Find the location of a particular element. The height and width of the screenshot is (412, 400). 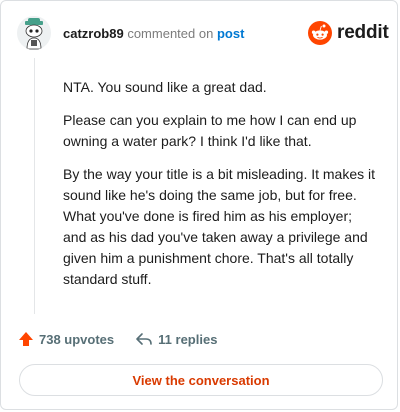

username: catzrob89 is located at coordinates (93, 33).